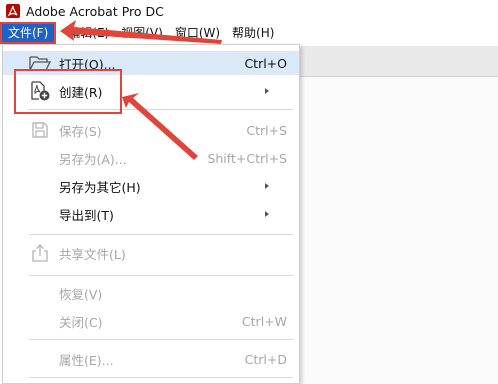  Describe the element at coordinates (81, 92) in the screenshot. I see `menu-item-label: 创建(R)` at that location.